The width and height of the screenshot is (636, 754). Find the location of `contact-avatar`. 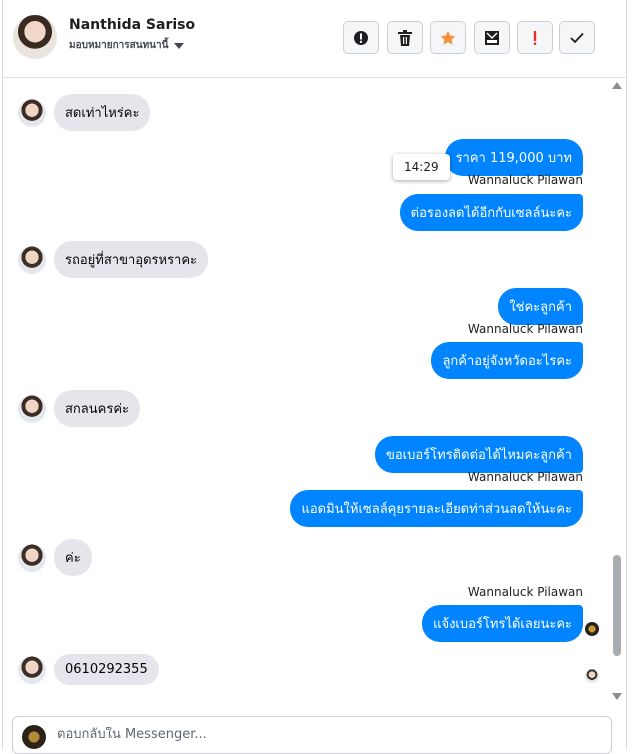

contact-avatar is located at coordinates (35, 37).